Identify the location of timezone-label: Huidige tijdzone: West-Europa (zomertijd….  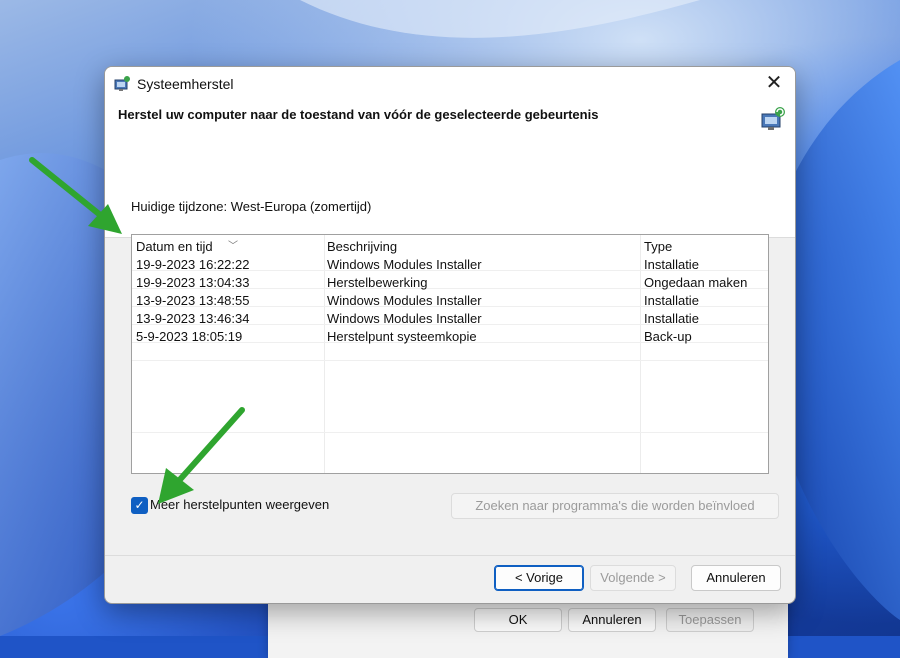
(251, 206).